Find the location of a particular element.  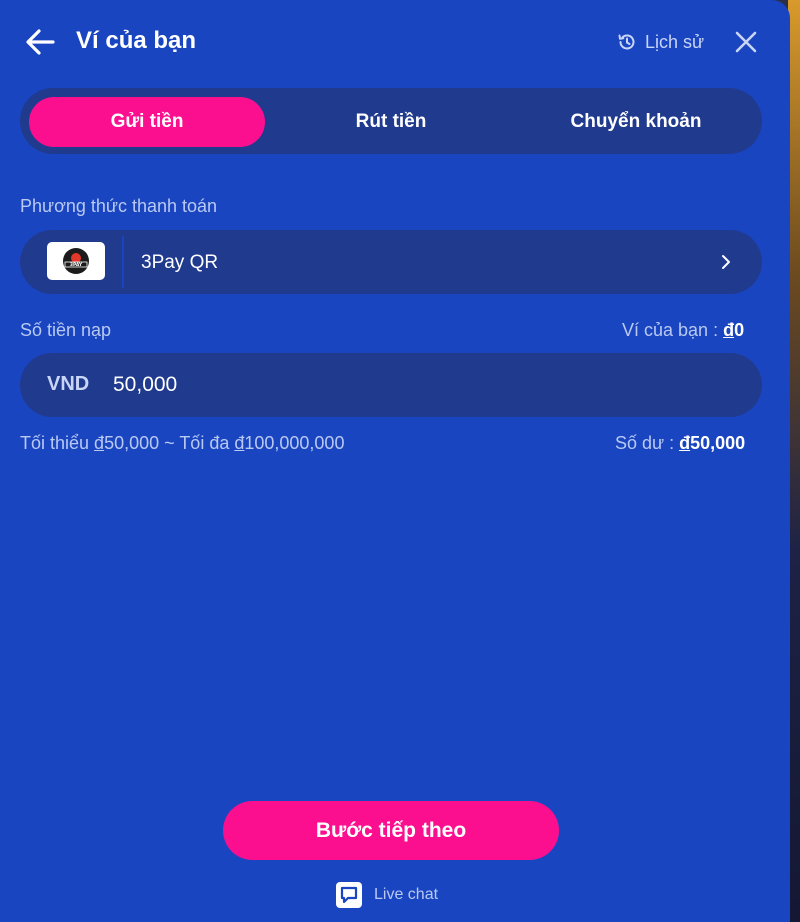

live-chat-button: Live chat is located at coordinates (387, 895).